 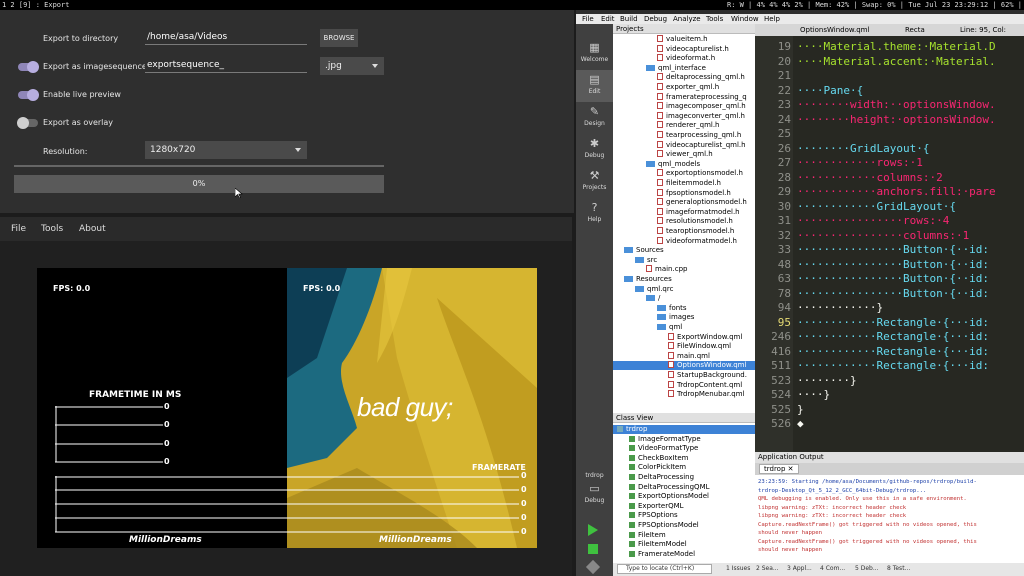 What do you see at coordinates (684, 535) in the screenshot?
I see `class-item: FileItem` at bounding box center [684, 535].